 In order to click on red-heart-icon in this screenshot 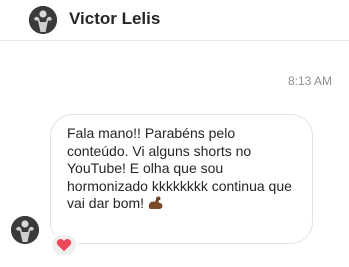, I will do `click(64, 245)`.